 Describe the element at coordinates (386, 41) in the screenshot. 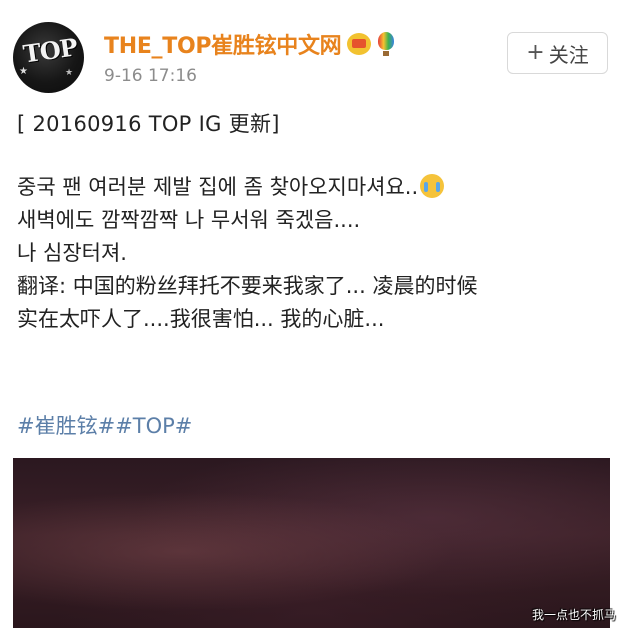

I see `balloon-shape` at that location.